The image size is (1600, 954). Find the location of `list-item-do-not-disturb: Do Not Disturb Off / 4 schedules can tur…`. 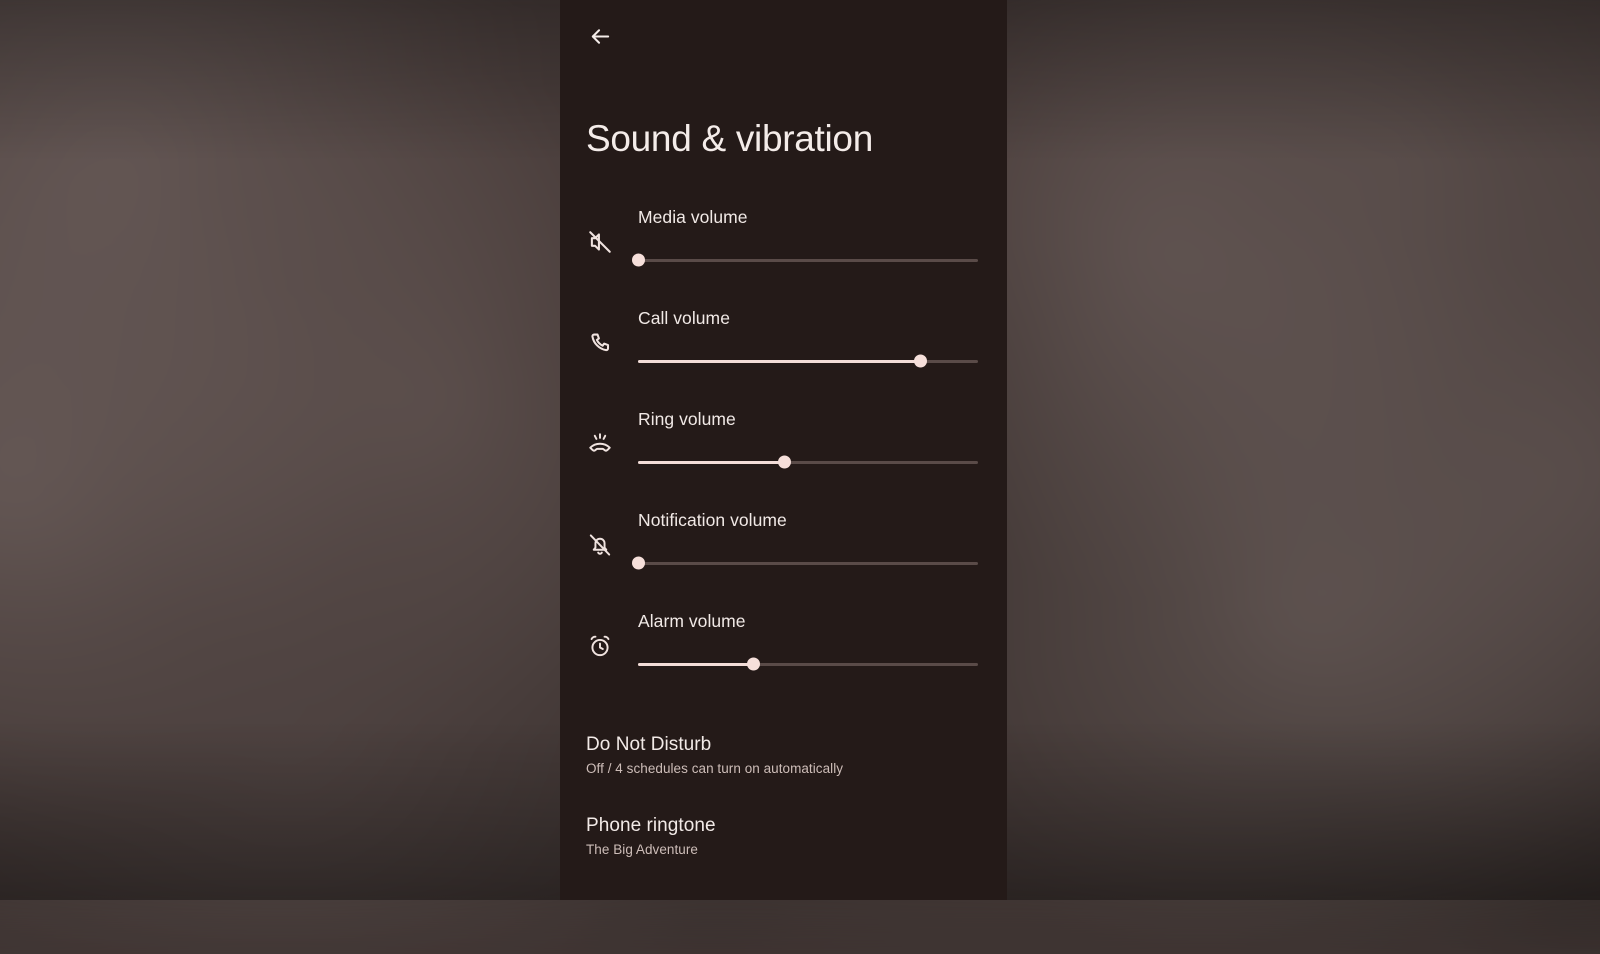

list-item-do-not-disturb: Do Not Disturb Off / 4 schedules can tur… is located at coordinates (783, 756).